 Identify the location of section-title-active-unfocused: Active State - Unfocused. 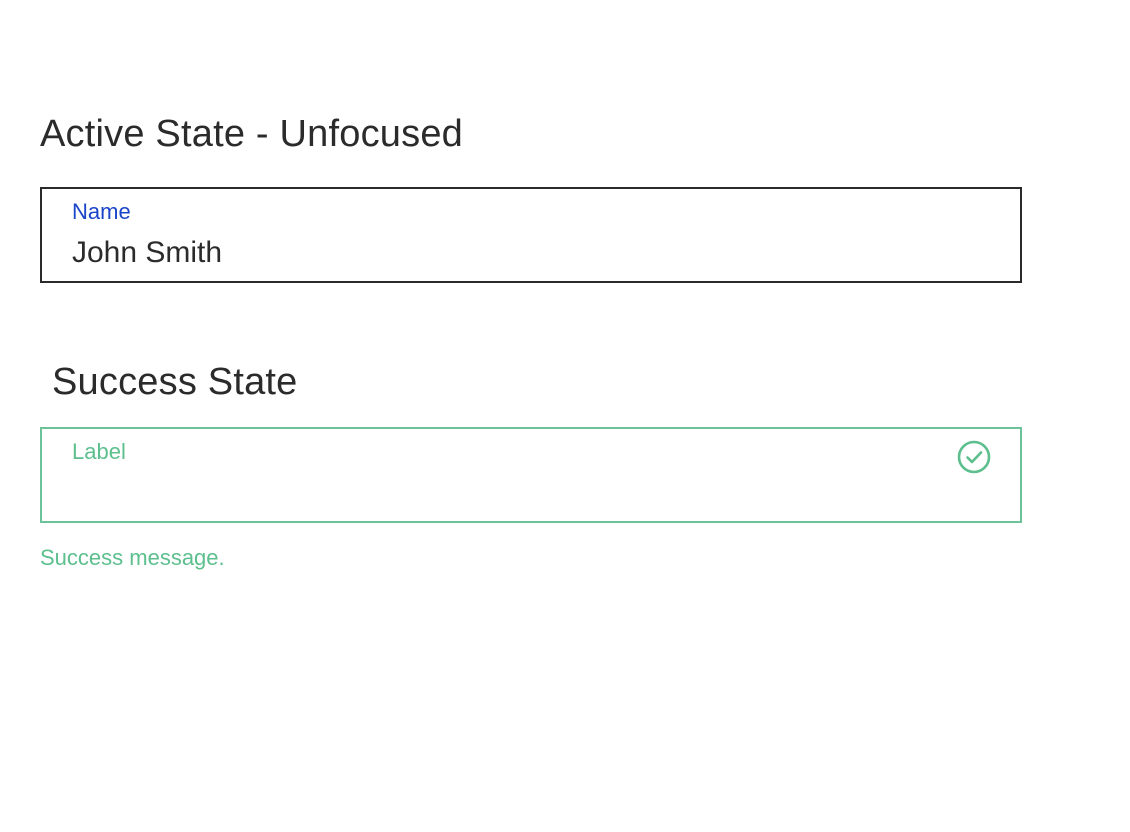
(252, 134).